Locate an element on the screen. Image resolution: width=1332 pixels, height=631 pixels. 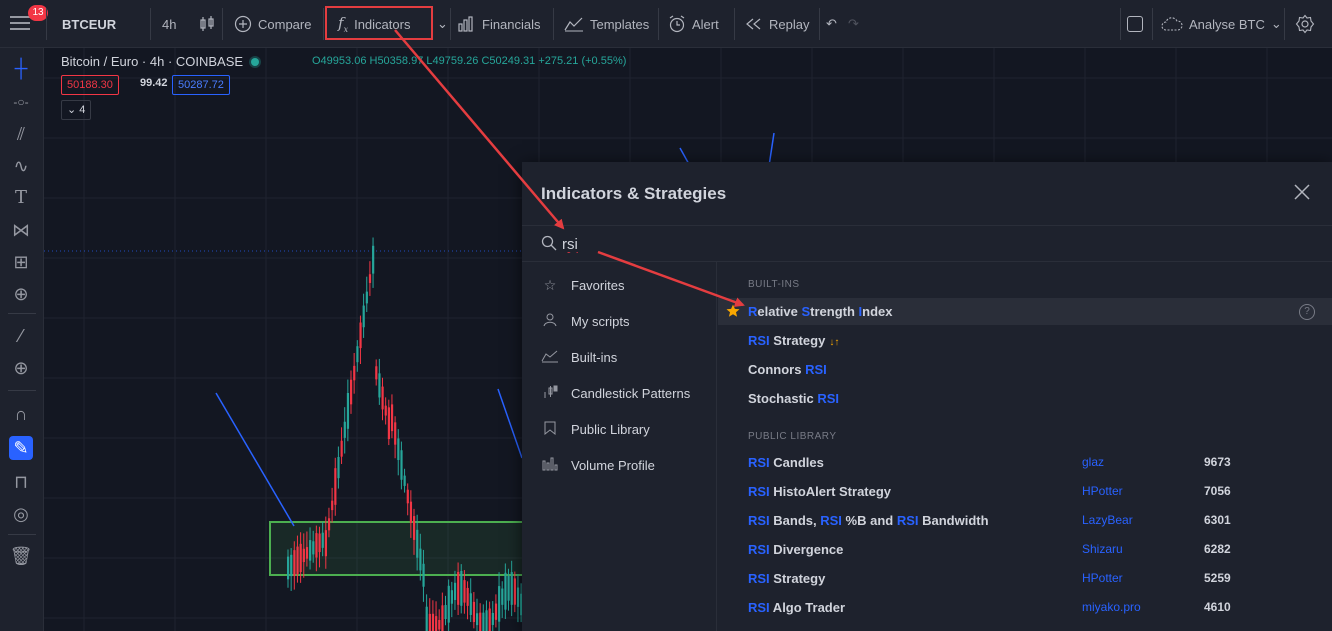
sidebar-item-built-ins: Built-ins is located at coordinates (579, 357).